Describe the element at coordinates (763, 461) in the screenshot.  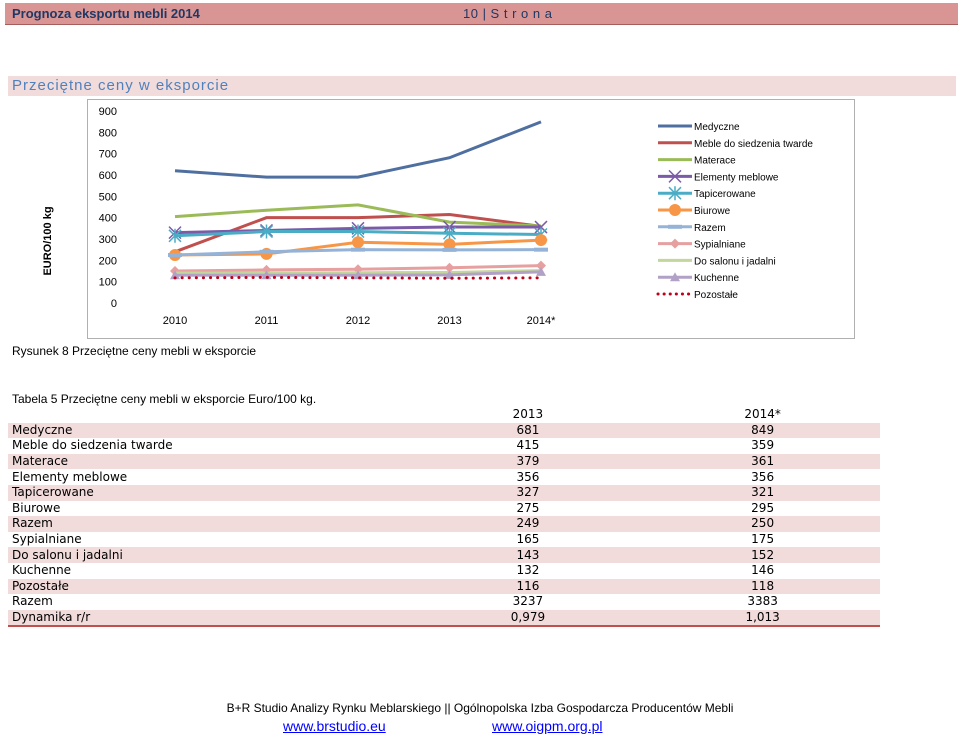
I see `table-cell-value: 361` at that location.